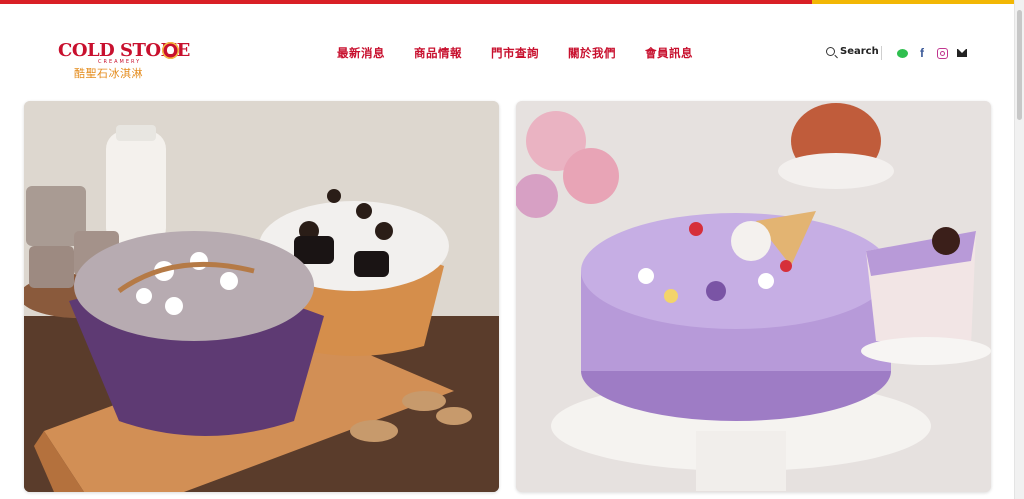  I want to click on nav-item-about: 關於我們, so click(592, 53).